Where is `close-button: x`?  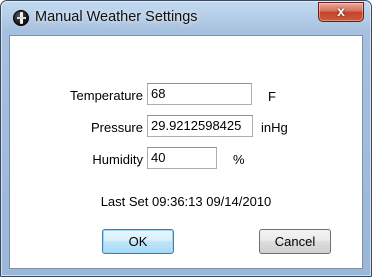 close-button: x is located at coordinates (341, 12).